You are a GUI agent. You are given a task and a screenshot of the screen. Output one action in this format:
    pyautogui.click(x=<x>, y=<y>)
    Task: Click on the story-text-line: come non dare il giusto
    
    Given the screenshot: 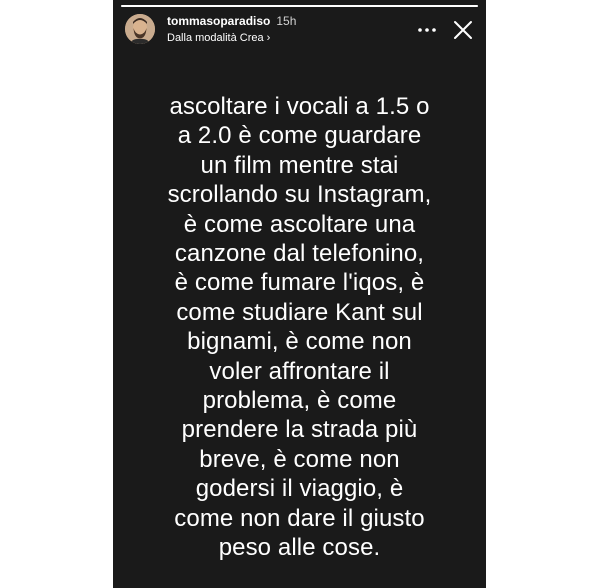 What is the action you would take?
    pyautogui.click(x=299, y=518)
    